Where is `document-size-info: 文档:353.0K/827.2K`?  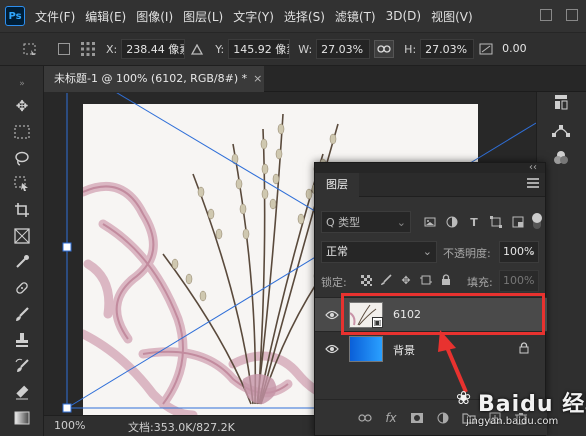 document-size-info: 文档:353.0K/827.2K is located at coordinates (181, 427).